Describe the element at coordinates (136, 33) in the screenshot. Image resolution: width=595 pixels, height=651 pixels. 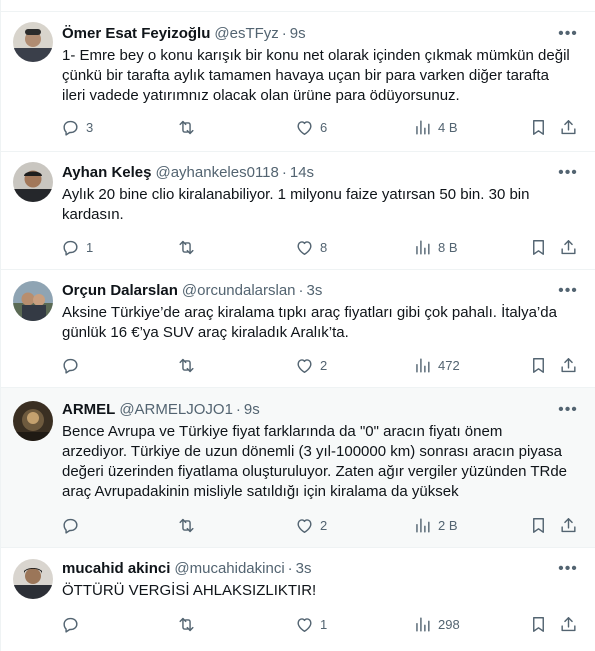
I see `display-name: Ömer Esat Feyizoğlu` at that location.